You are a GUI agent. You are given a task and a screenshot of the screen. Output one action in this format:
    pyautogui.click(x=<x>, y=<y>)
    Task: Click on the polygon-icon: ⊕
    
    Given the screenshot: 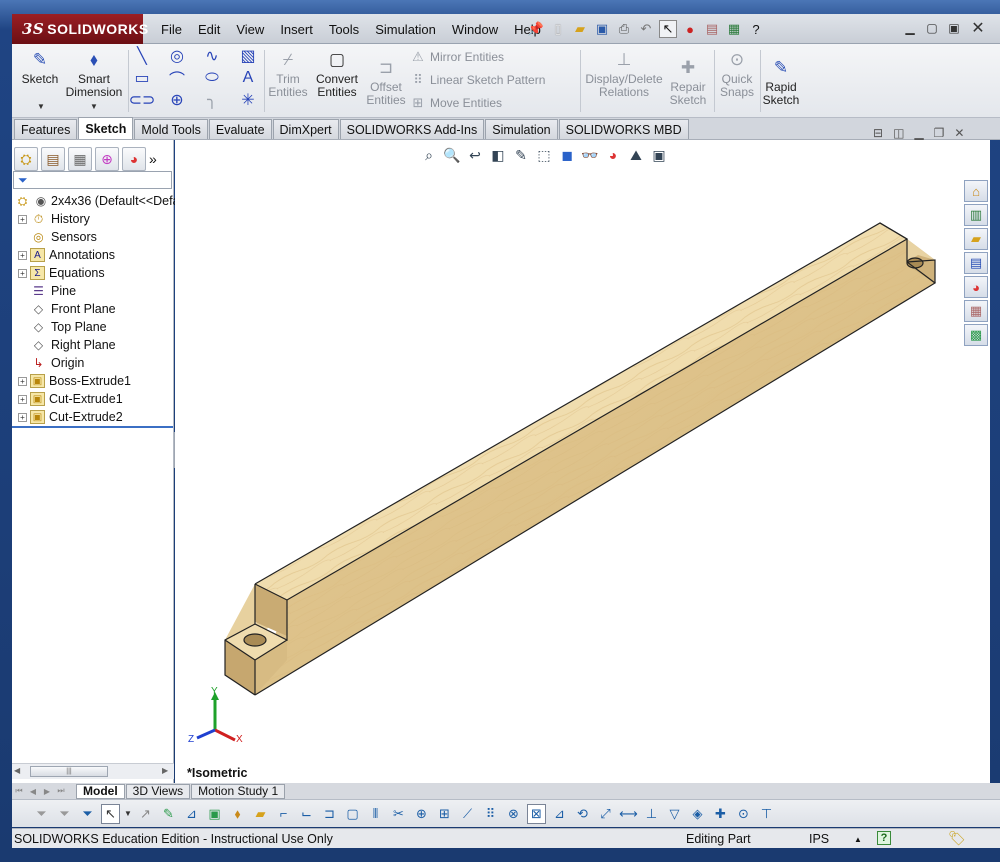 What is the action you would take?
    pyautogui.click(x=177, y=100)
    